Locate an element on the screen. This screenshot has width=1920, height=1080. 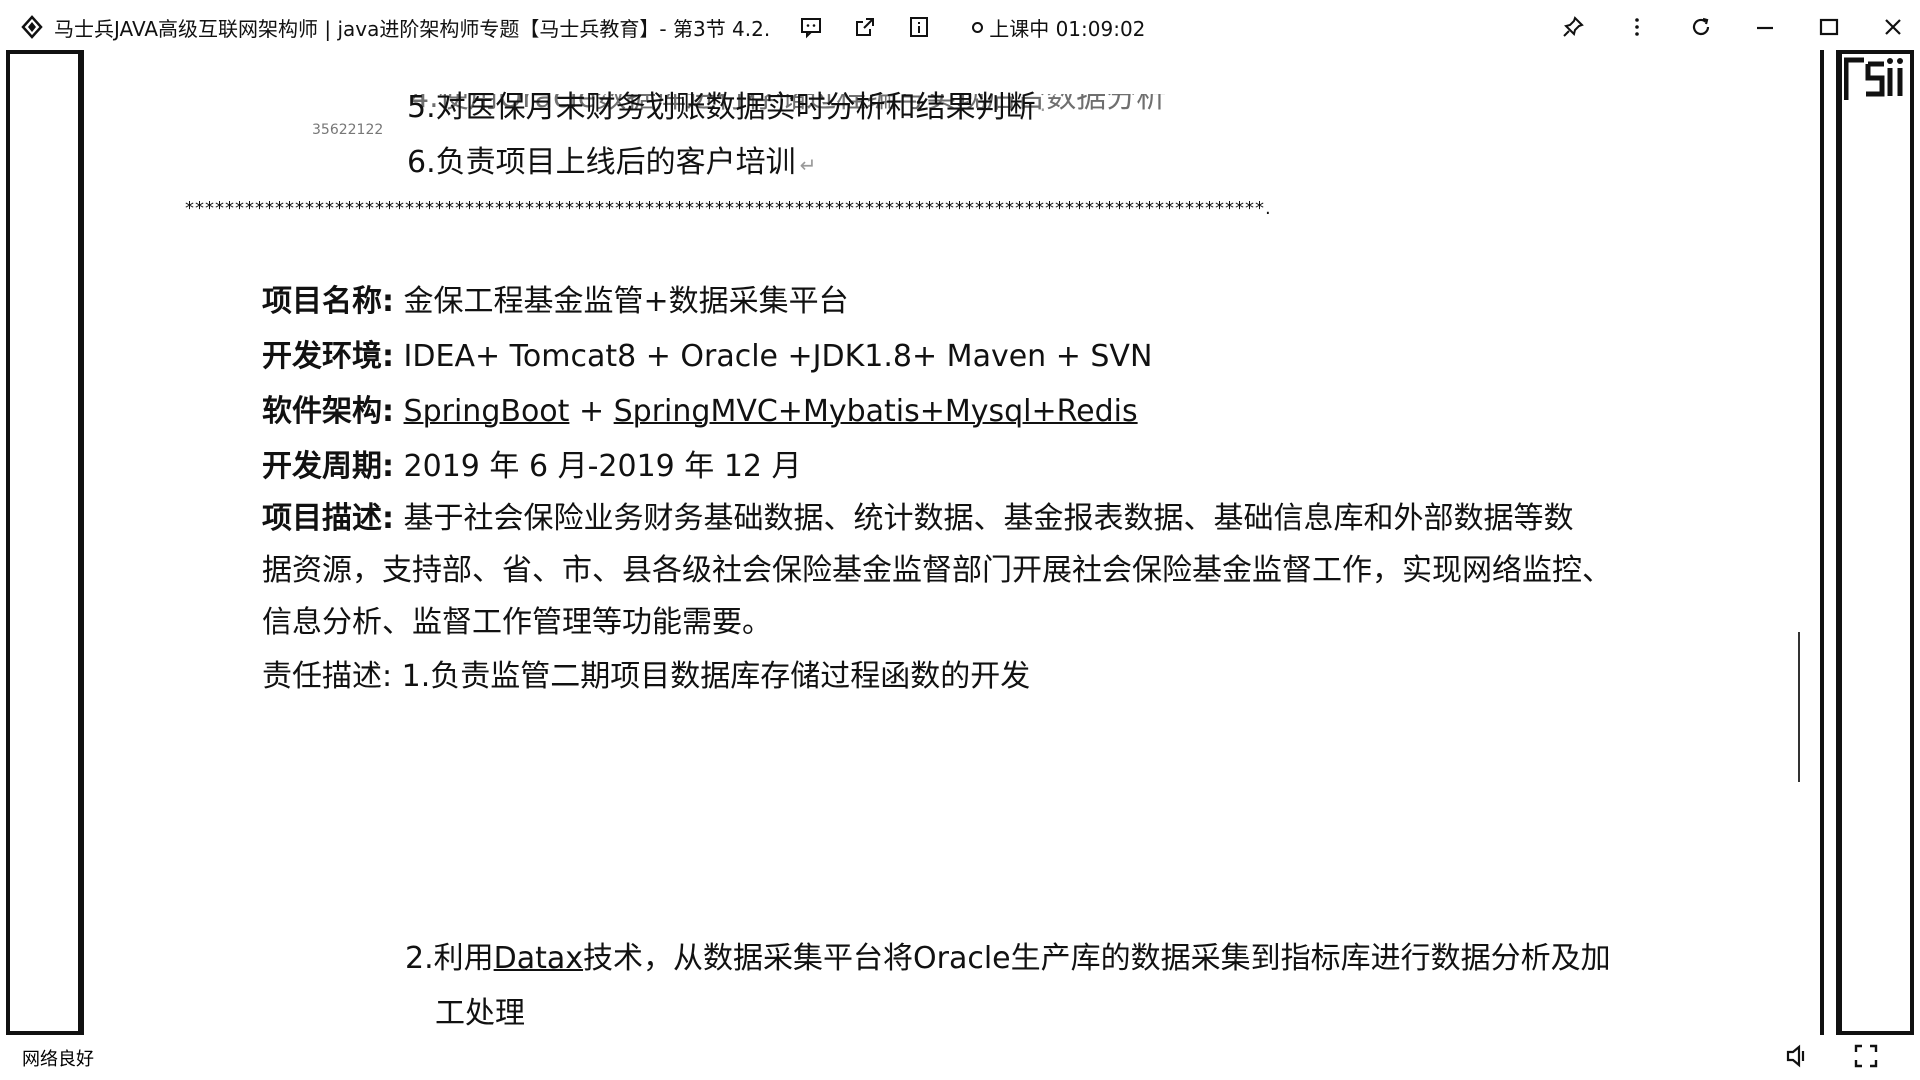
watermark-id: 35622122 is located at coordinates (348, 130).